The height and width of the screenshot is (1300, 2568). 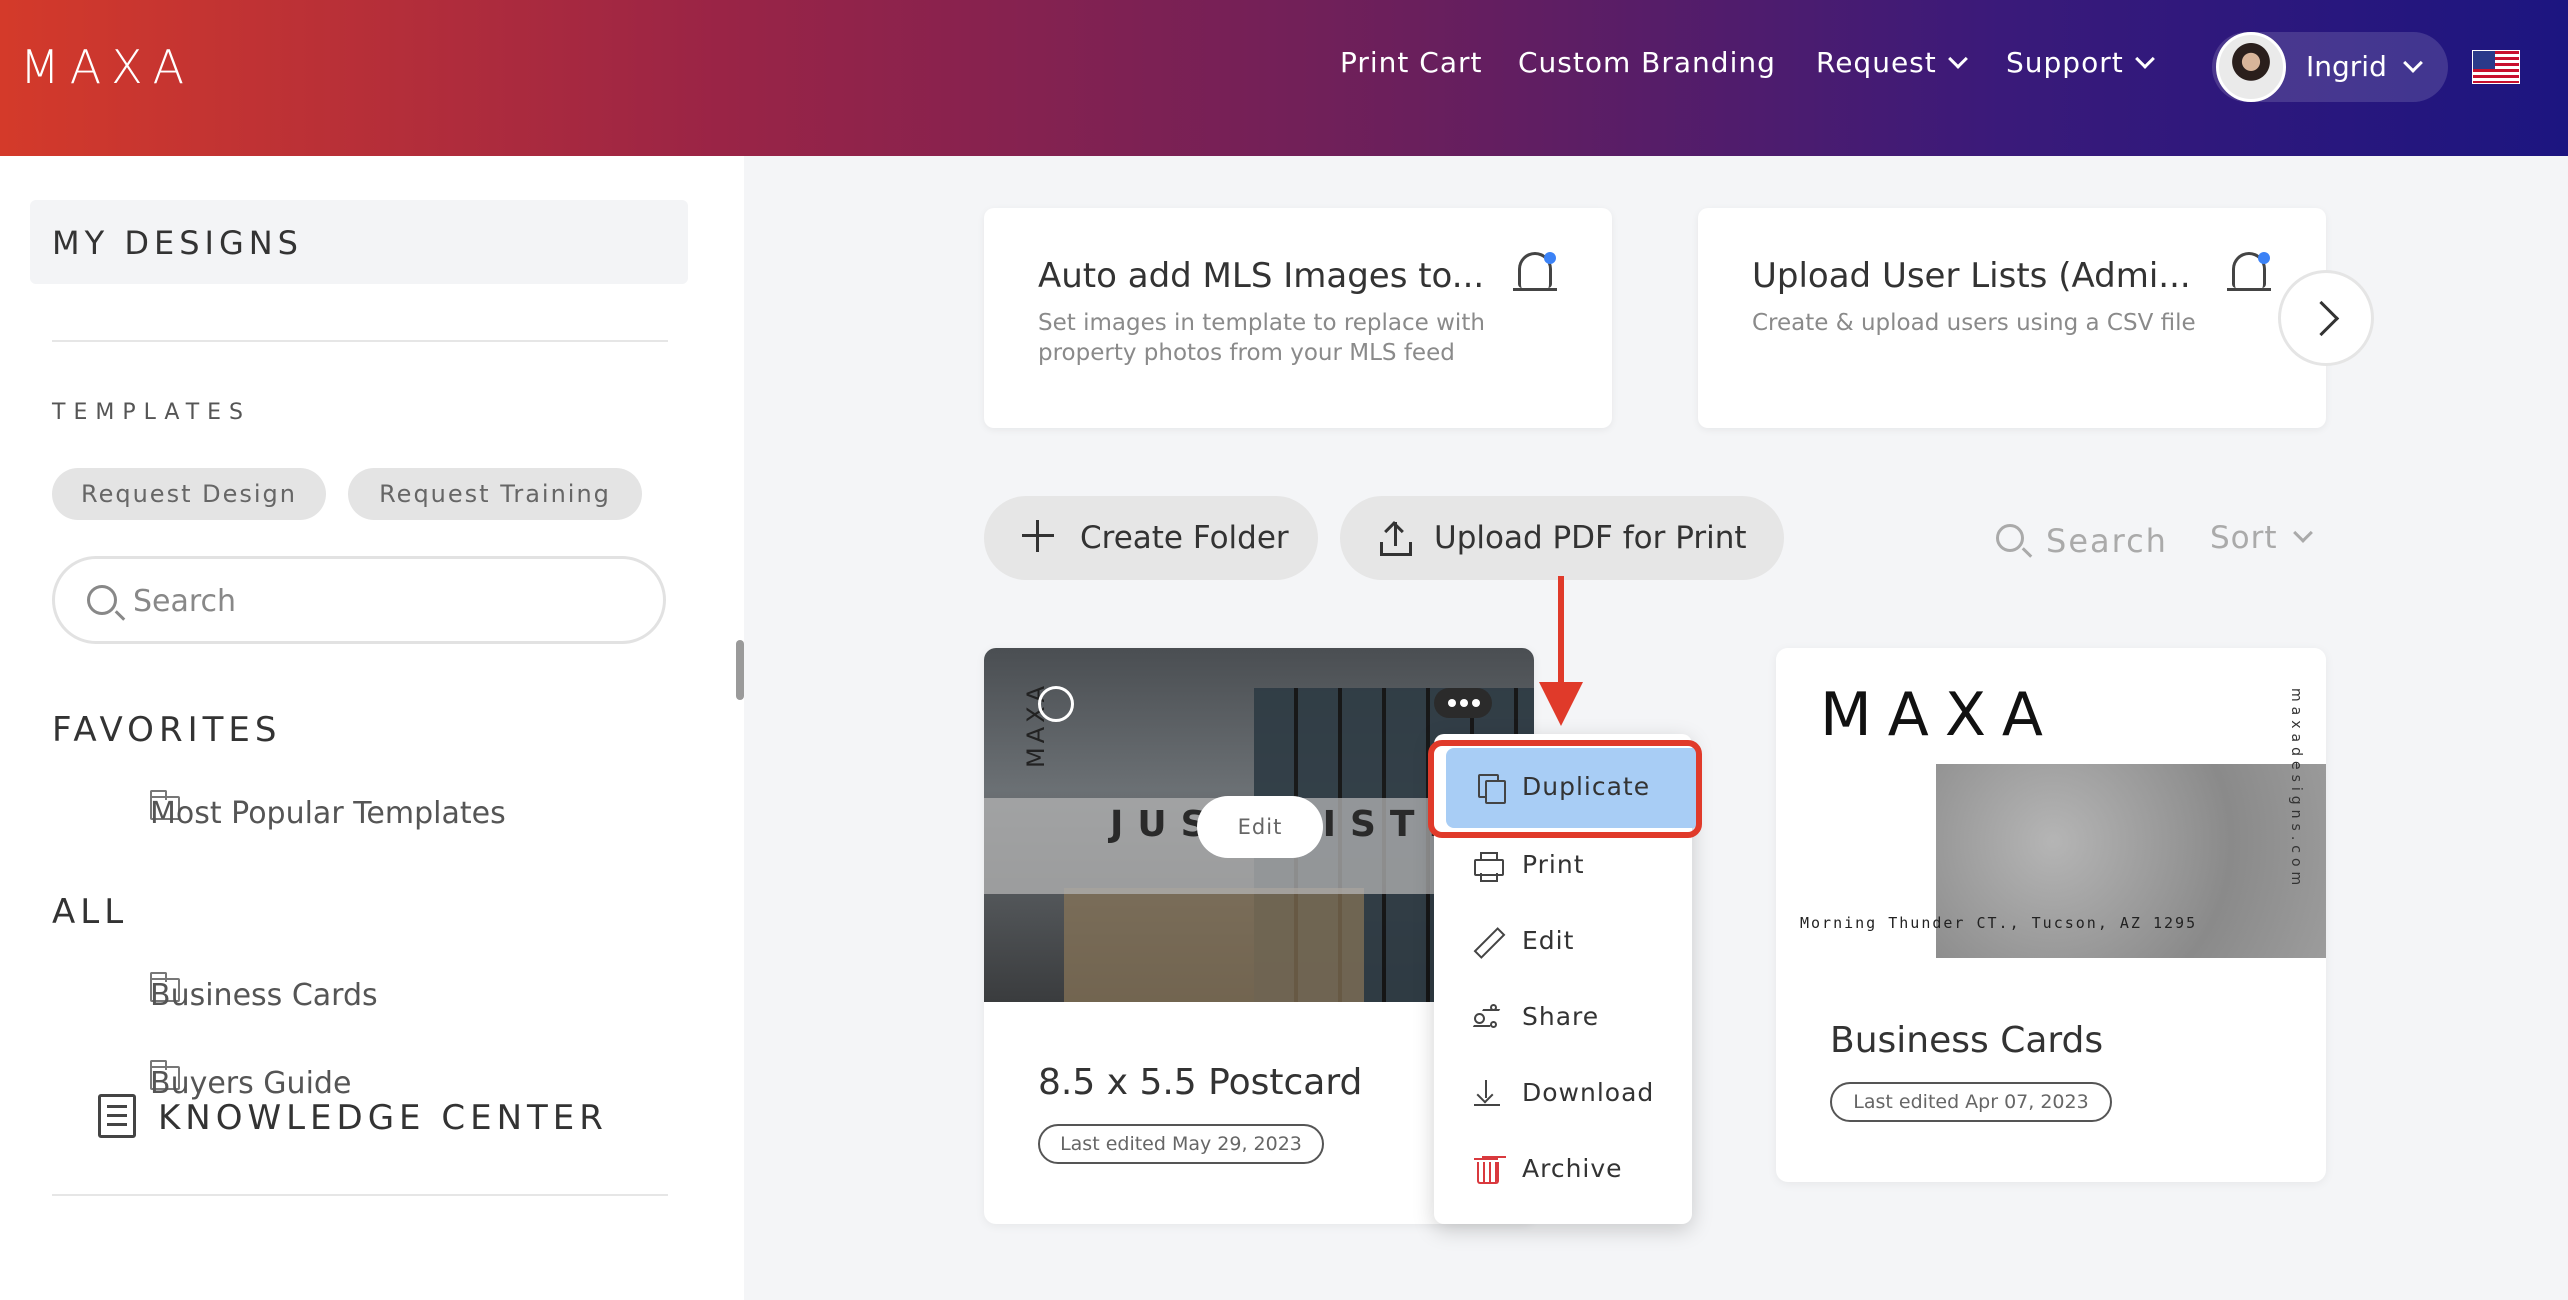 What do you see at coordinates (2107, 541) in the screenshot?
I see `search-label: Search` at bounding box center [2107, 541].